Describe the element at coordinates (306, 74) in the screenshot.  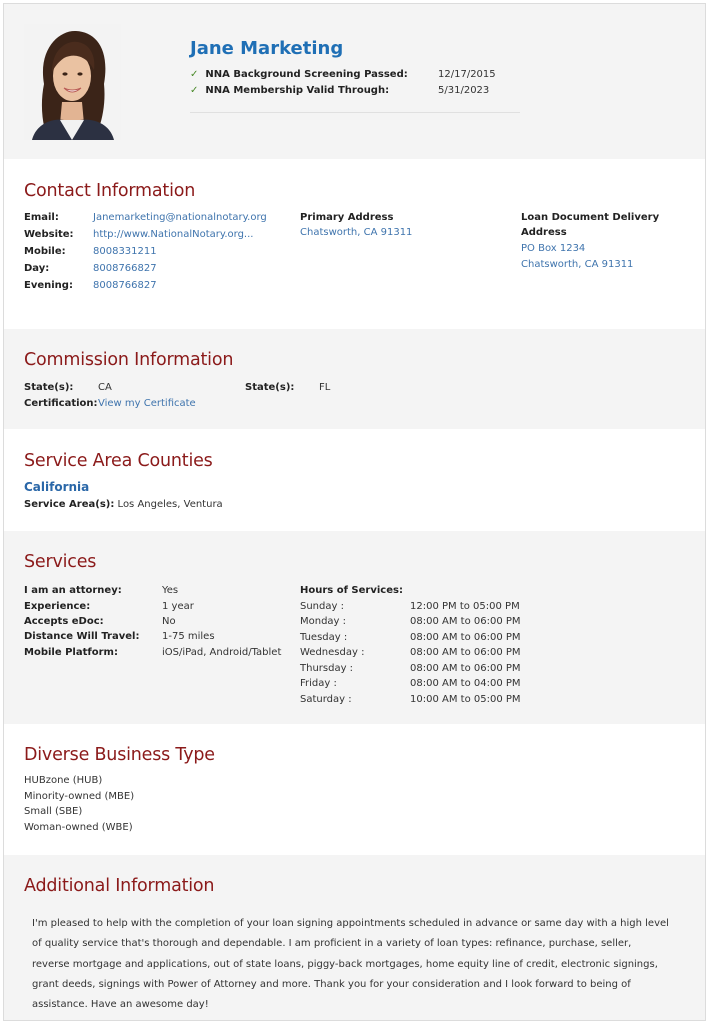
I see `screening-label: NNA Background Screening Passed:` at that location.